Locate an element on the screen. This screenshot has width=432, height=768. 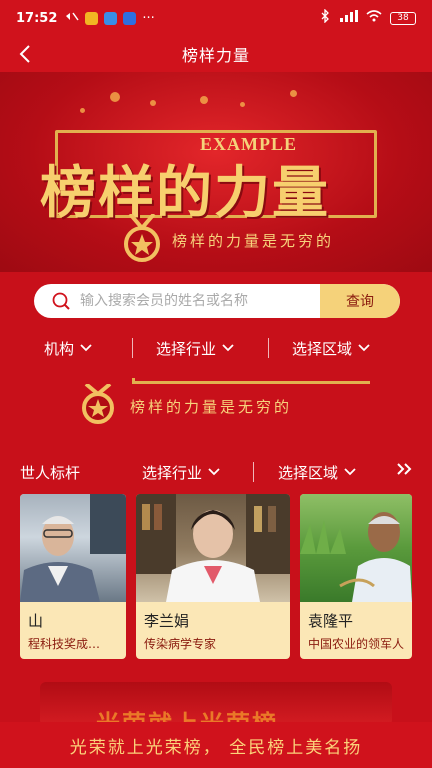
status-right: 38 is located at coordinates (368, 17).